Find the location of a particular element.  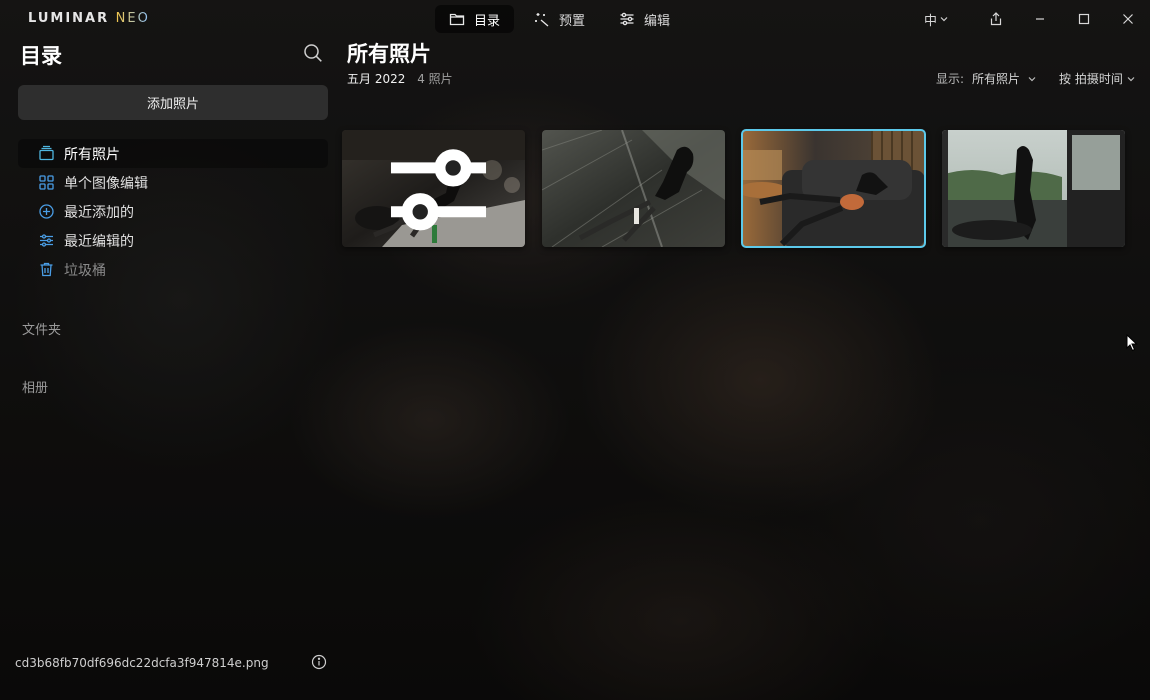

show-filter-dropdown: 显示: 所有照片 is located at coordinates (986, 78).